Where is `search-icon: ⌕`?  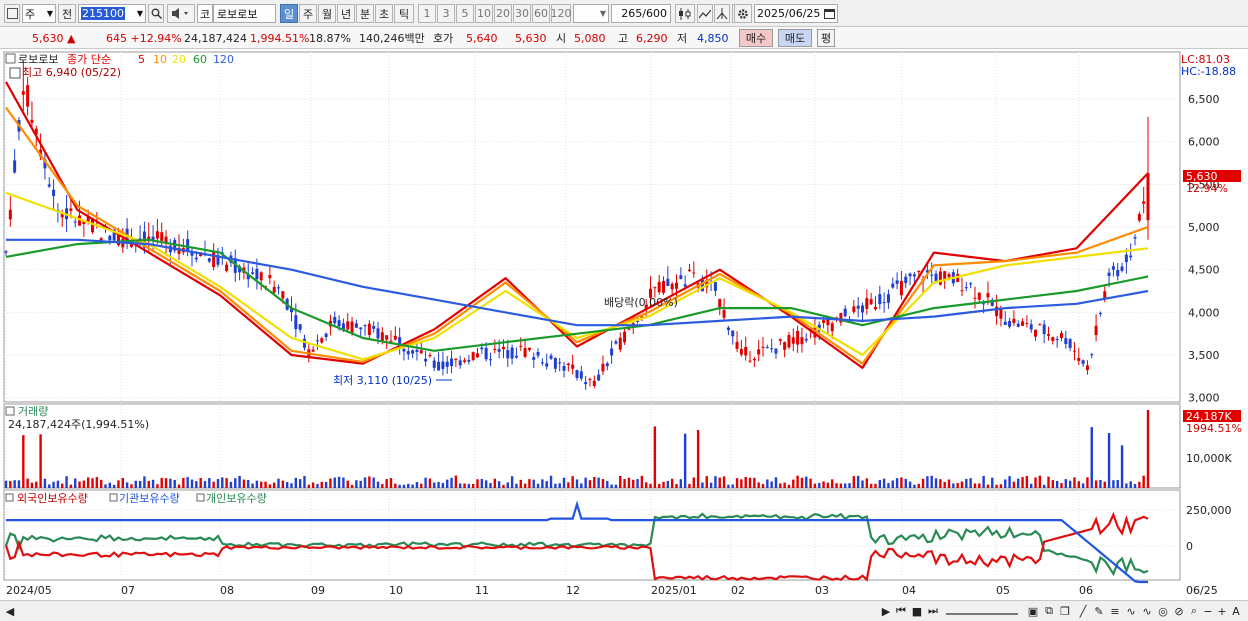 search-icon: ⌕ is located at coordinates (1194, 611).